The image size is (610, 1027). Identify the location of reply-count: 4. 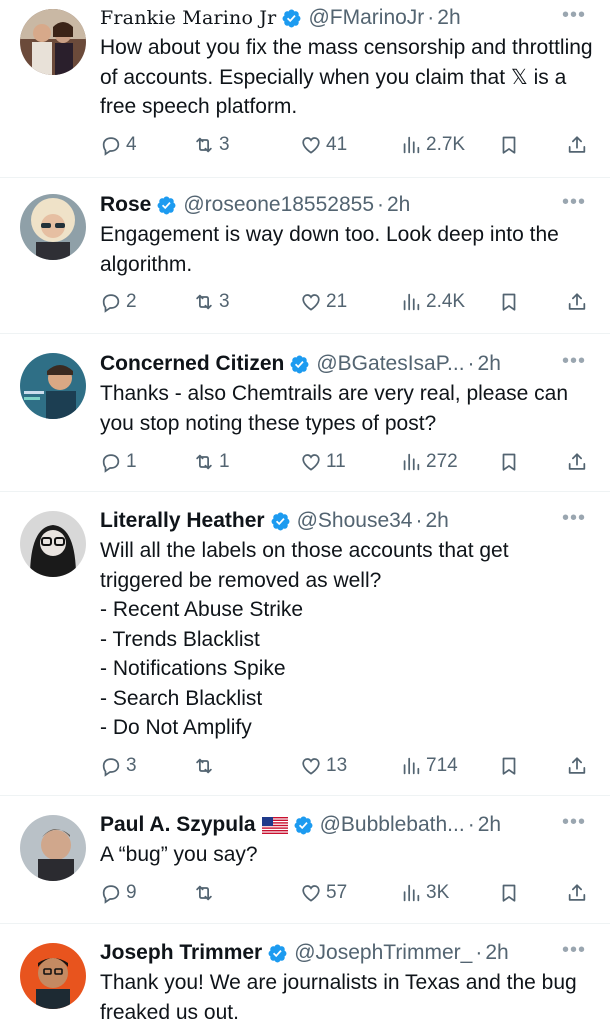
(131, 144).